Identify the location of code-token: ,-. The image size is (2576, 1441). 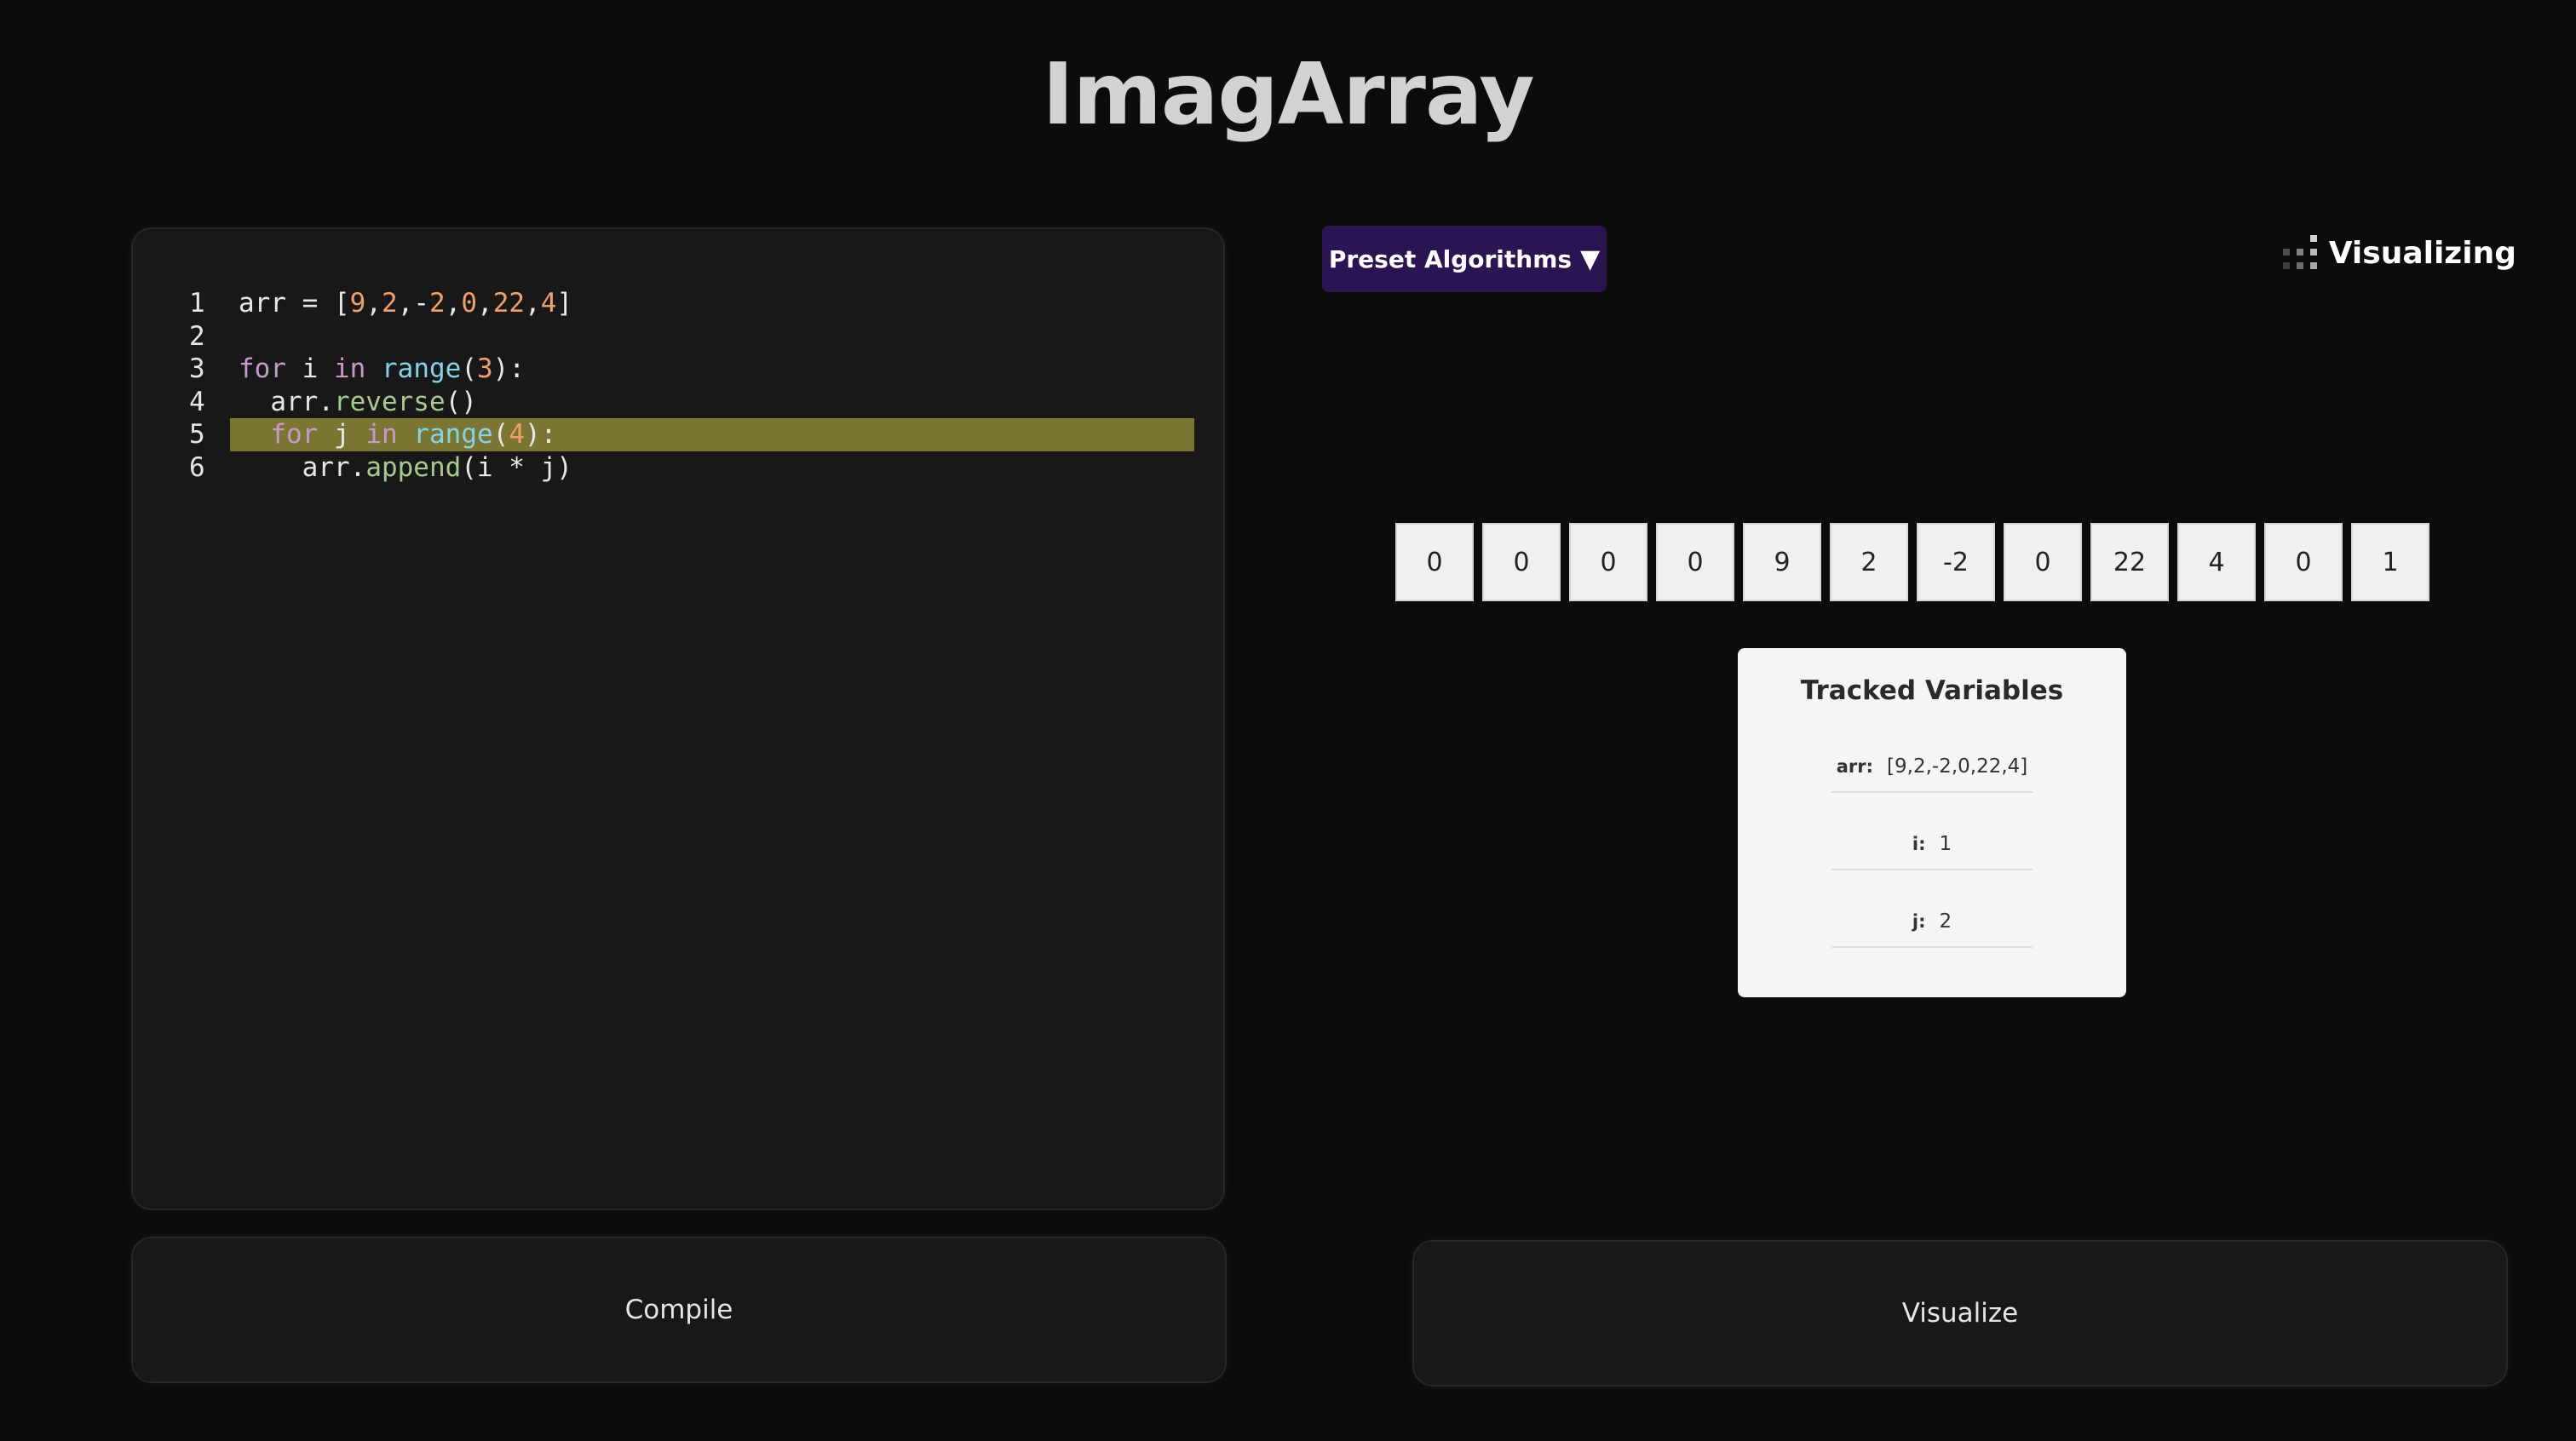
(413, 303).